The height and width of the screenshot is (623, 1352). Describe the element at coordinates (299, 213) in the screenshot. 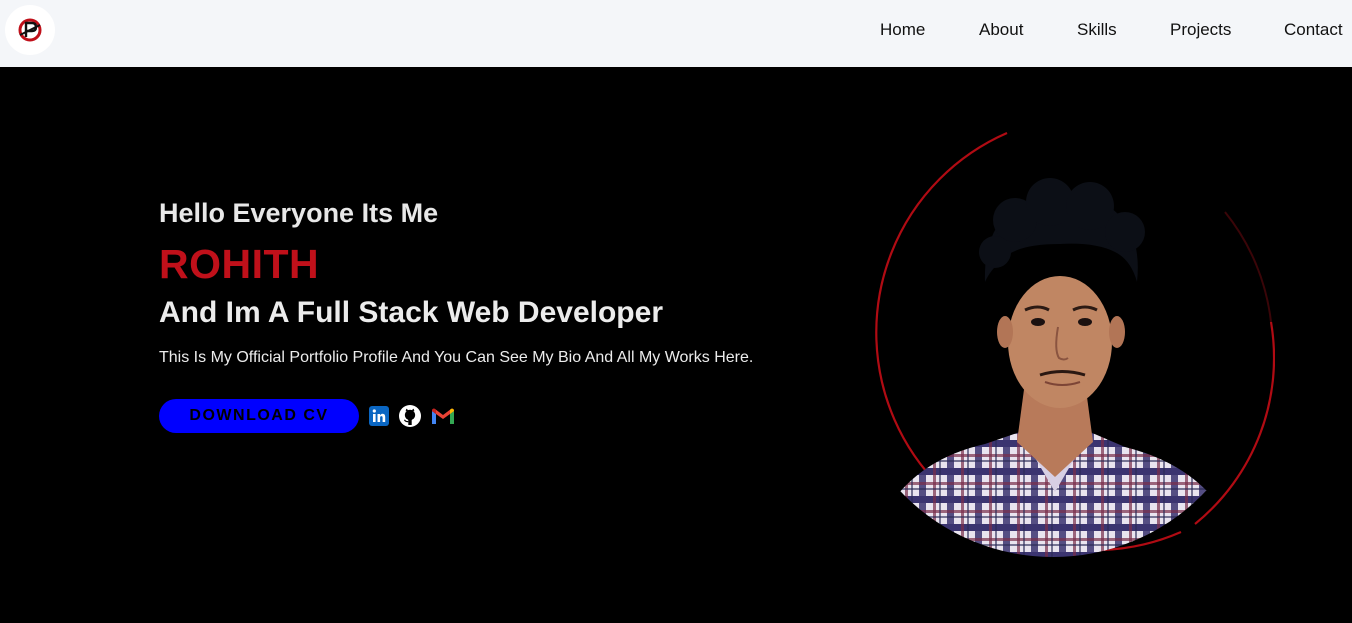

I see `hero-greeting: Hello Everyone Its Me` at that location.